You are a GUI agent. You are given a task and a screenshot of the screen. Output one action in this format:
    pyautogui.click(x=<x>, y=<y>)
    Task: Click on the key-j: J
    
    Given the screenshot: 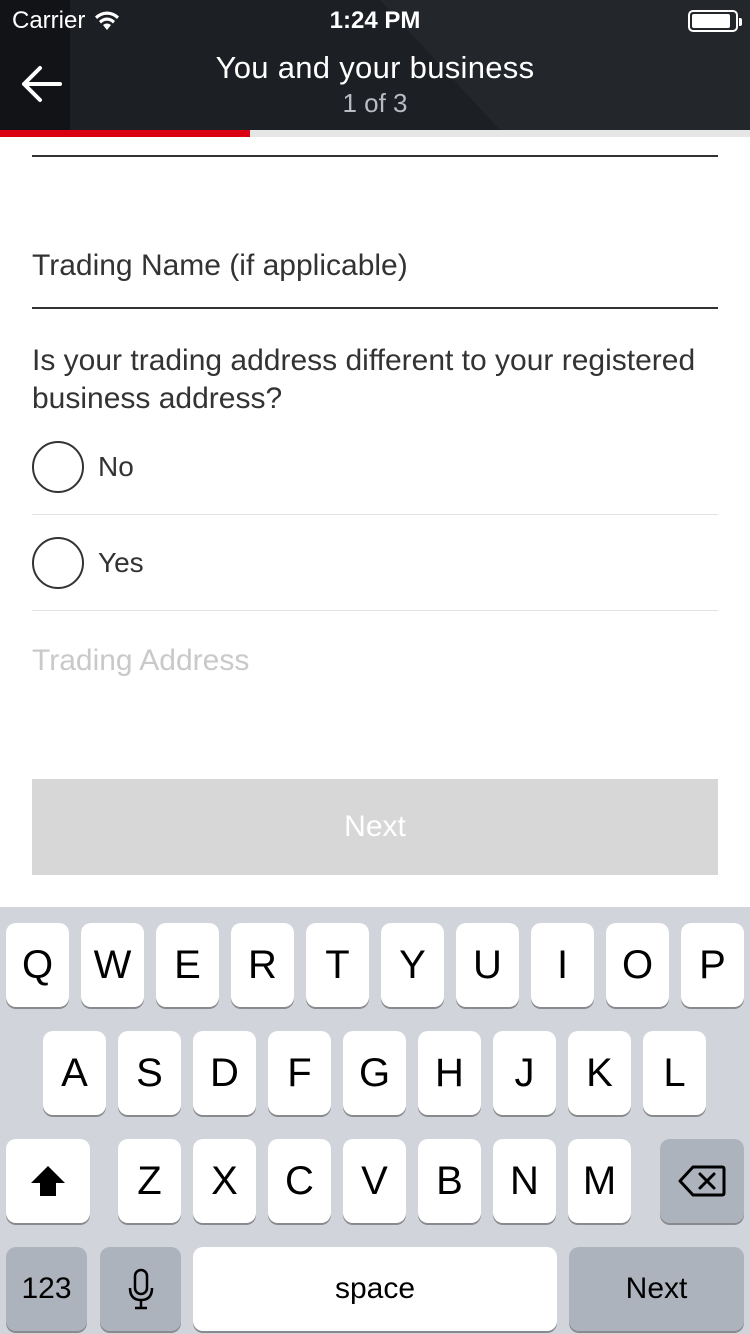 What is the action you would take?
    pyautogui.click(x=524, y=1073)
    